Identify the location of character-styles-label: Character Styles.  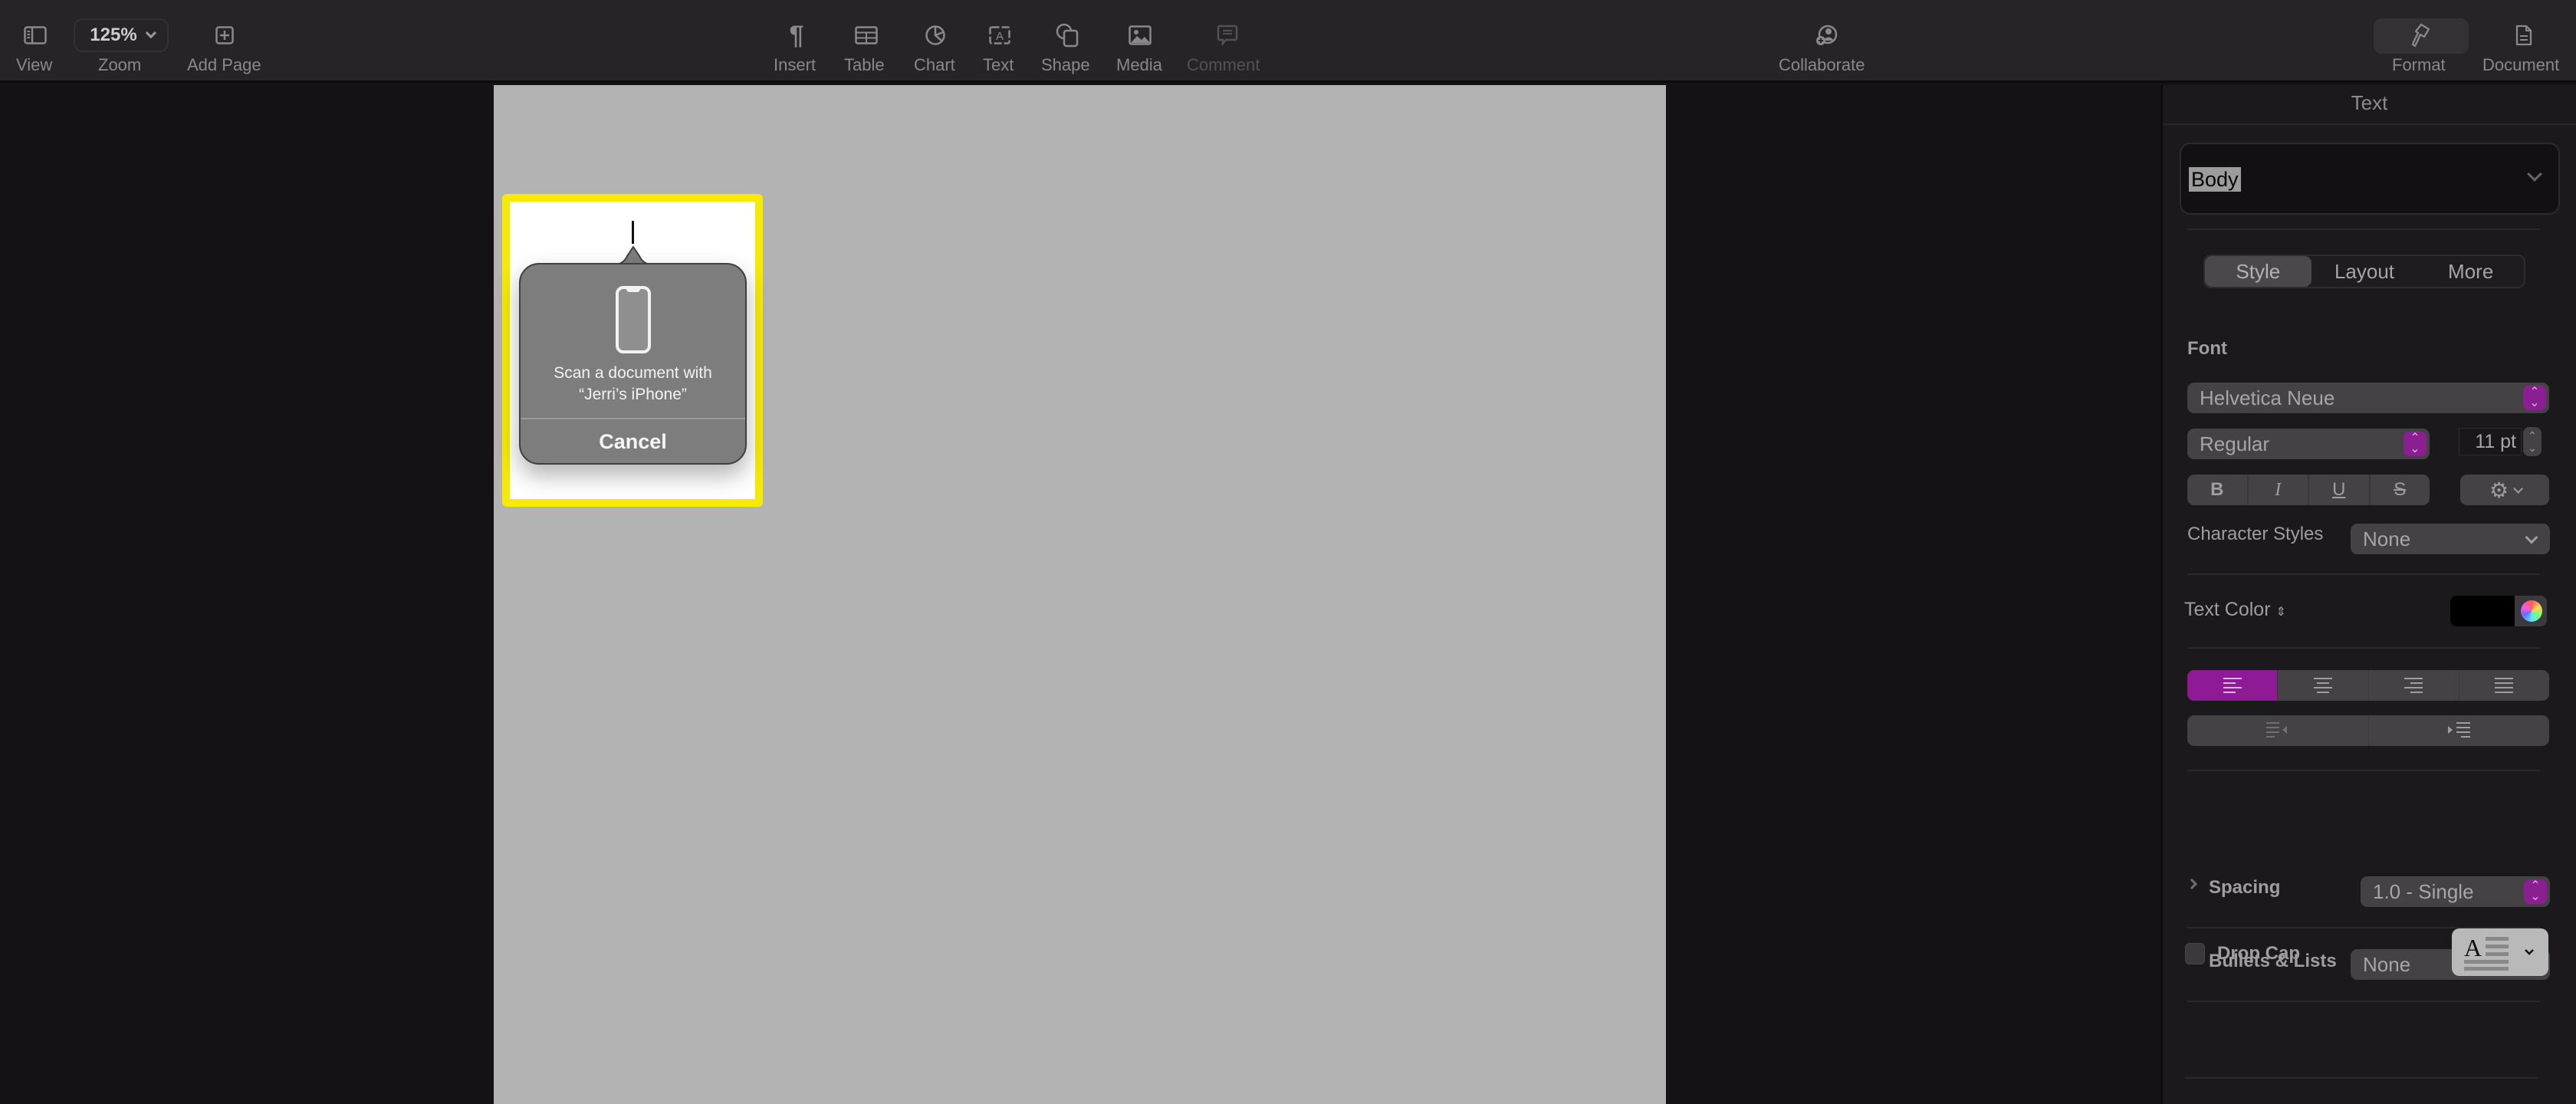
(2255, 534).